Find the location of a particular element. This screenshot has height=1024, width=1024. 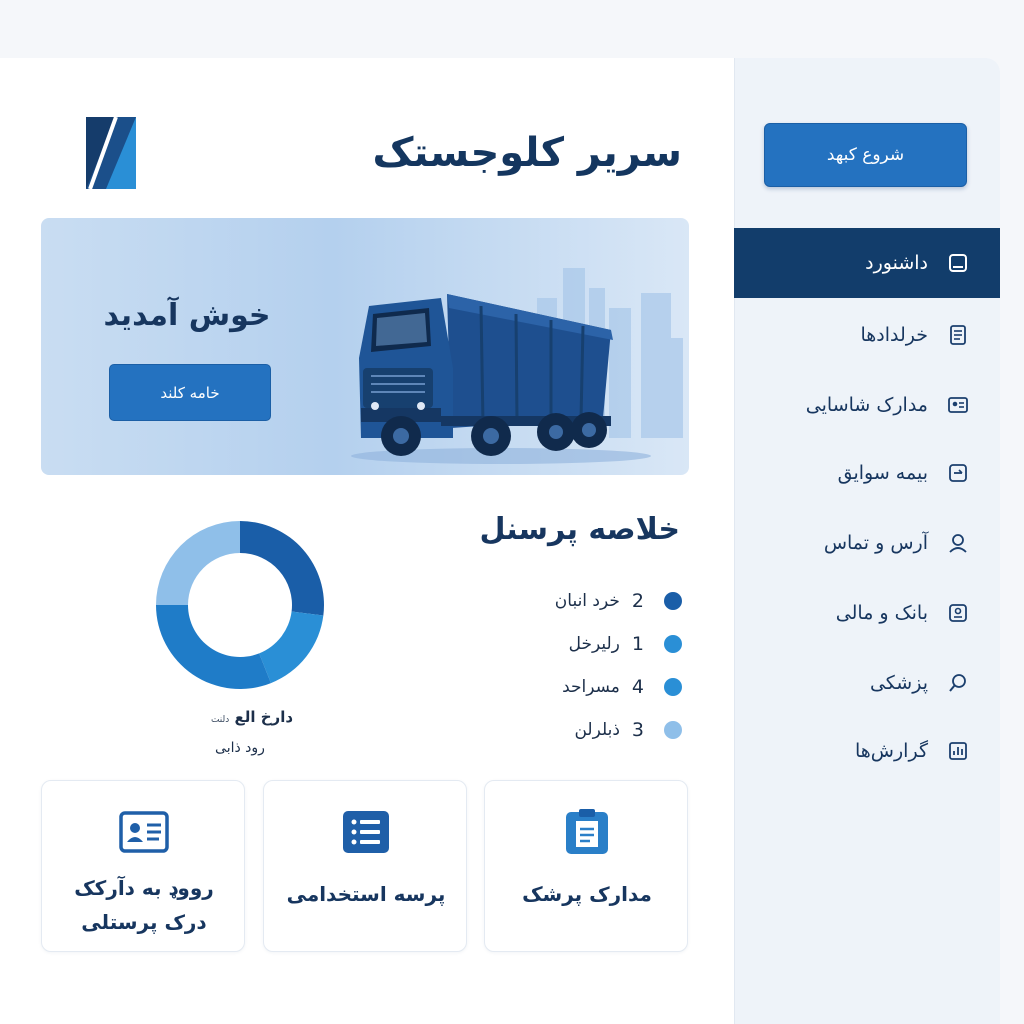

sidebar-item-label: پزشکی is located at coordinates (898, 683).